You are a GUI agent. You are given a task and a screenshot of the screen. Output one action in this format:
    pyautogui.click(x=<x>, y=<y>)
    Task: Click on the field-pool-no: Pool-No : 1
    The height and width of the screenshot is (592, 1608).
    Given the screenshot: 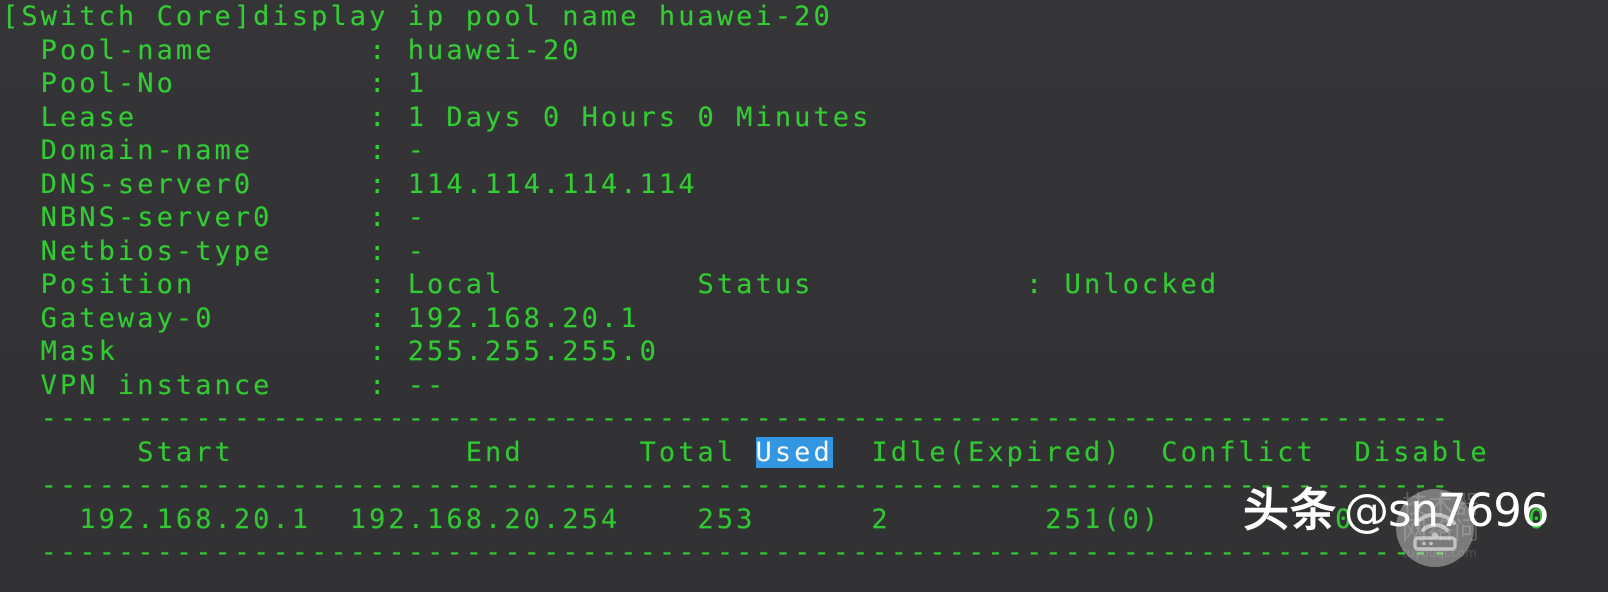 What is the action you would take?
    pyautogui.click(x=214, y=84)
    